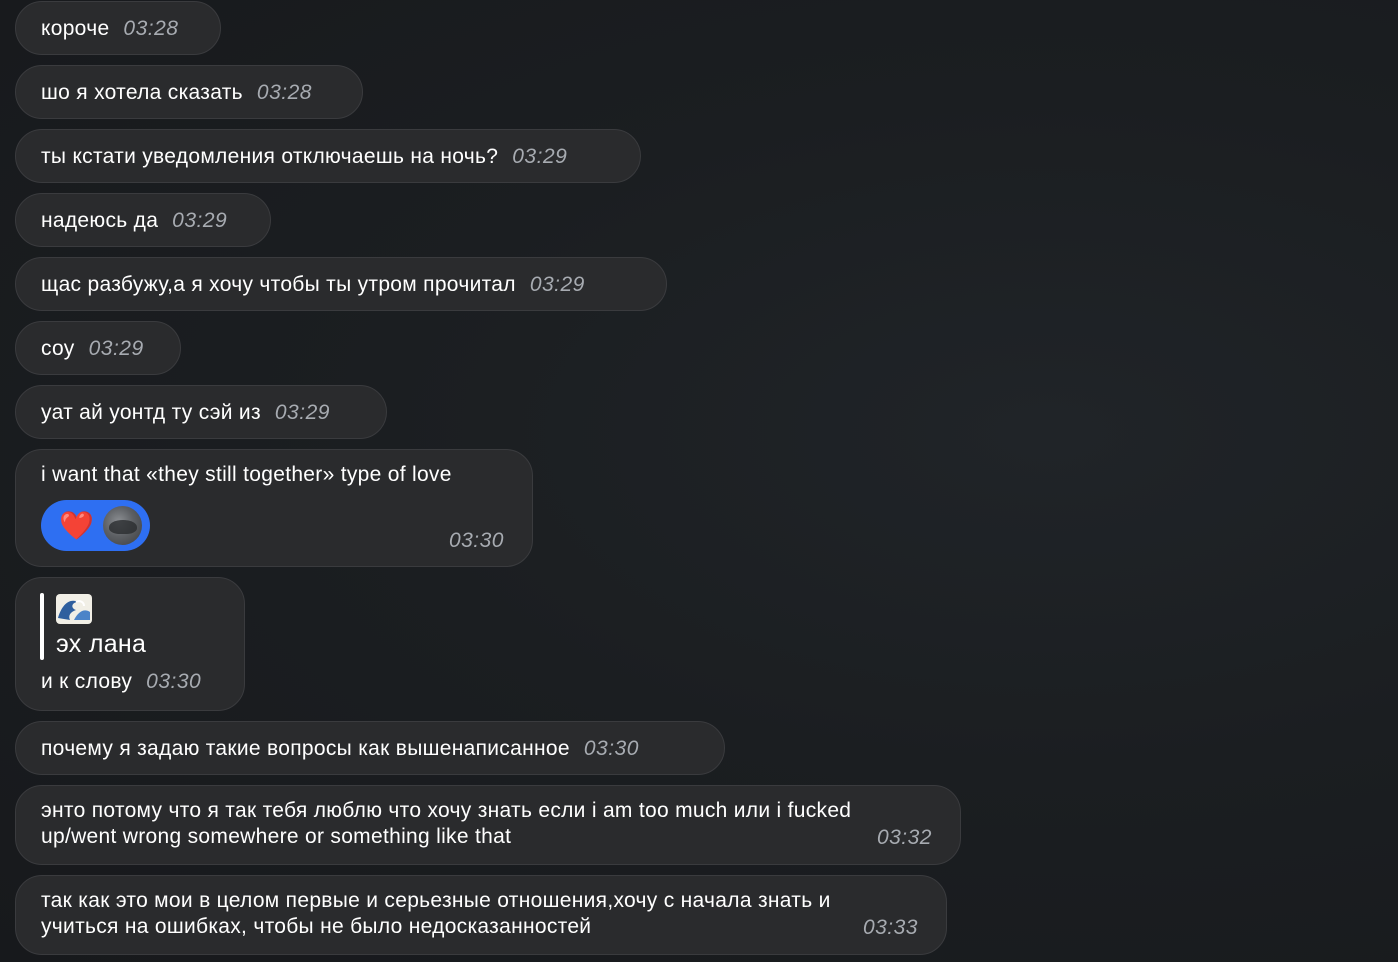 The image size is (1398, 962). What do you see at coordinates (904, 837) in the screenshot?
I see `message-time: 03:32` at bounding box center [904, 837].